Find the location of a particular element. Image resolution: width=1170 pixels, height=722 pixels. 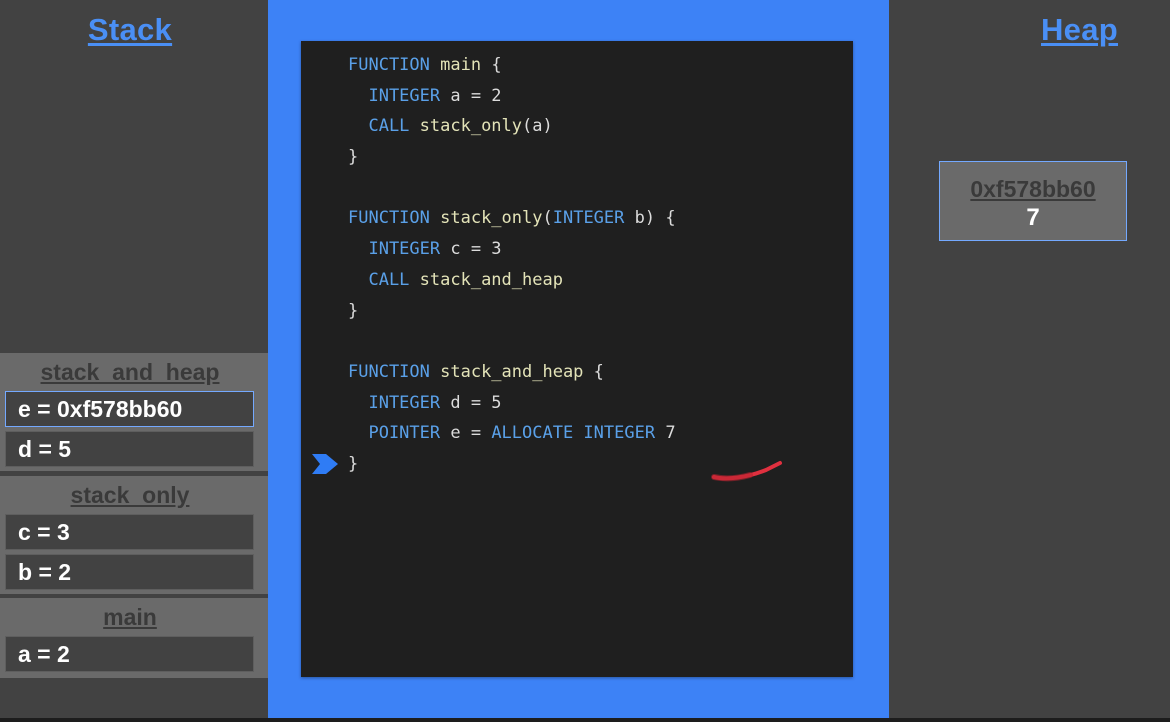

stack-variable: b = 2 is located at coordinates (129, 572).